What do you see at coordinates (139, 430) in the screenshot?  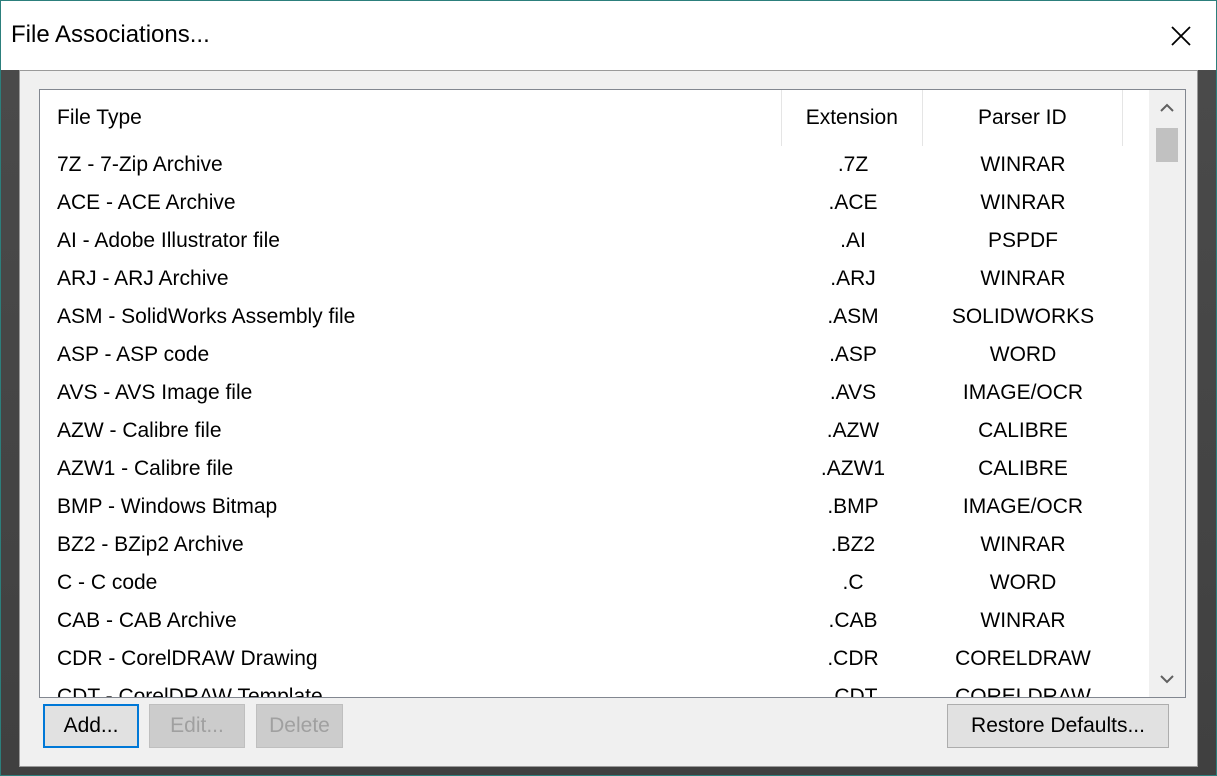 I see `file-type-cell: AZW - Calibre file` at bounding box center [139, 430].